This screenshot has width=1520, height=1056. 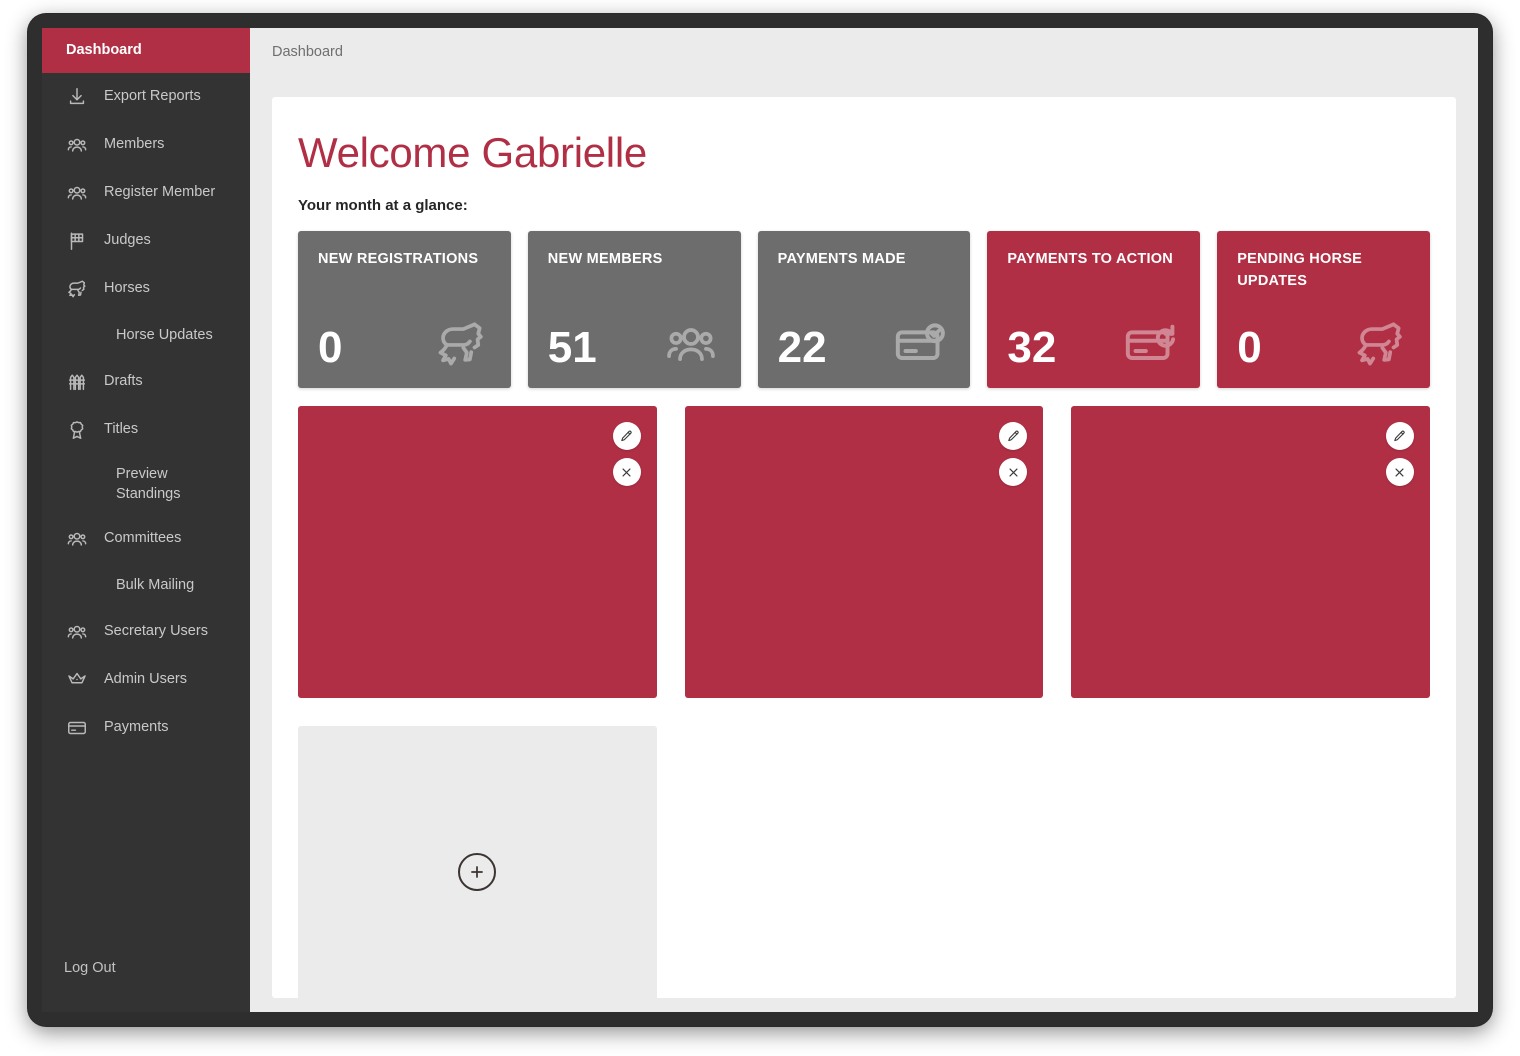 I want to click on sidebar-item-admin-users: Admin Users, so click(x=146, y=680).